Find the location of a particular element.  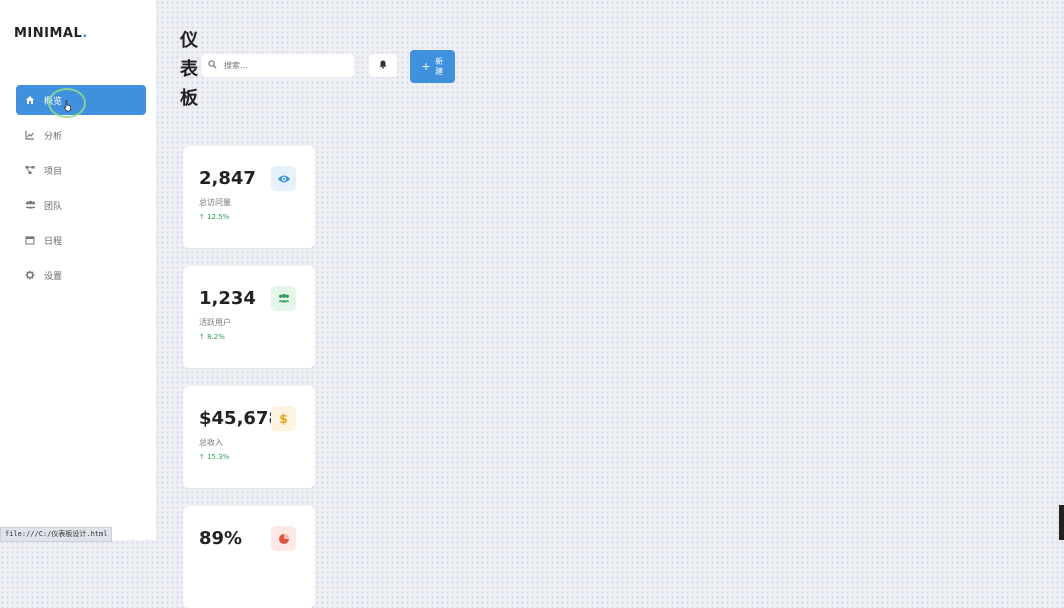

search-box is located at coordinates (278, 65).